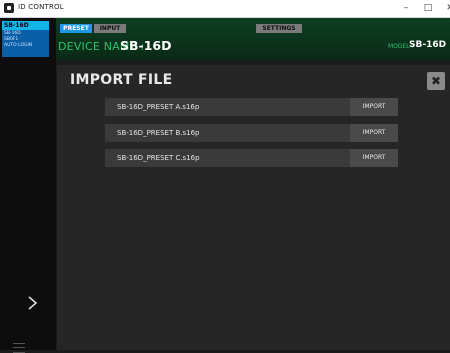  I want to click on sidebar: SB-16D SB-16D SB0F1 AUTO LOGIN, so click(28, 185).